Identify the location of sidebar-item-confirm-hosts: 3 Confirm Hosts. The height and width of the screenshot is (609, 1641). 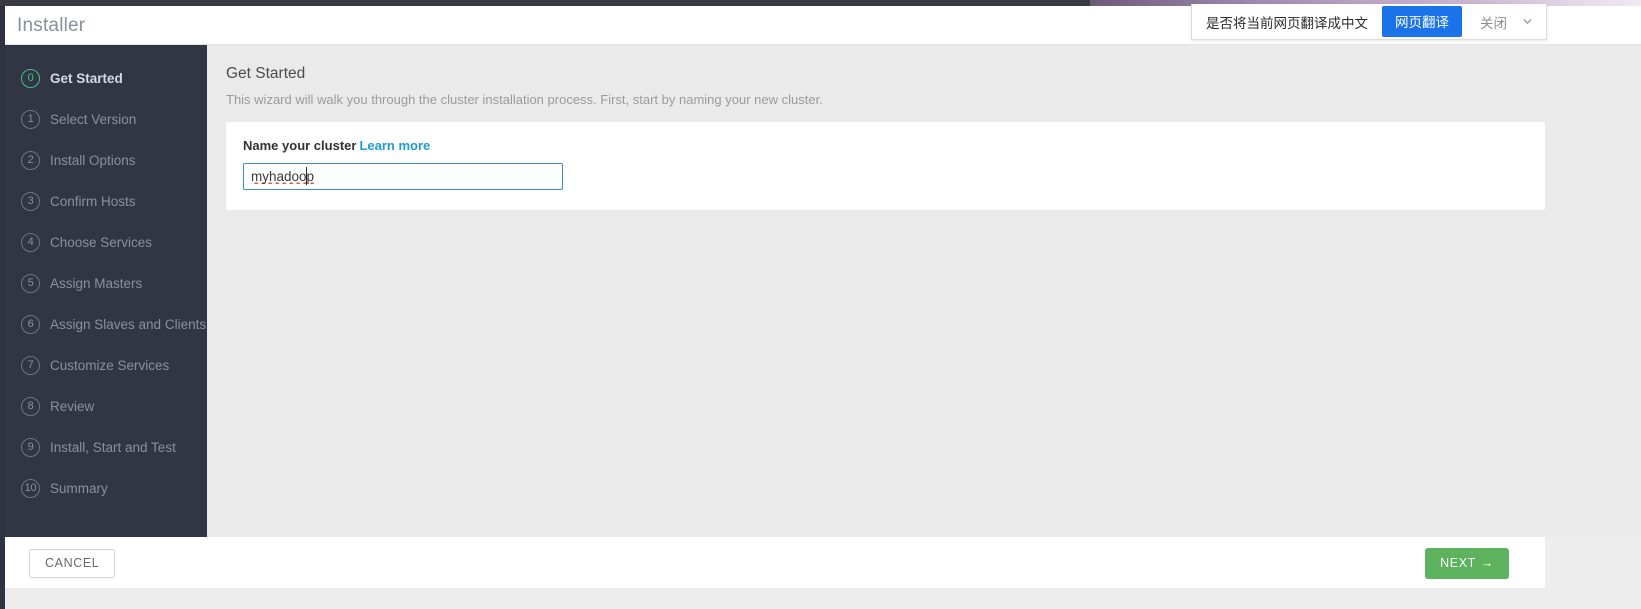
(106, 201).